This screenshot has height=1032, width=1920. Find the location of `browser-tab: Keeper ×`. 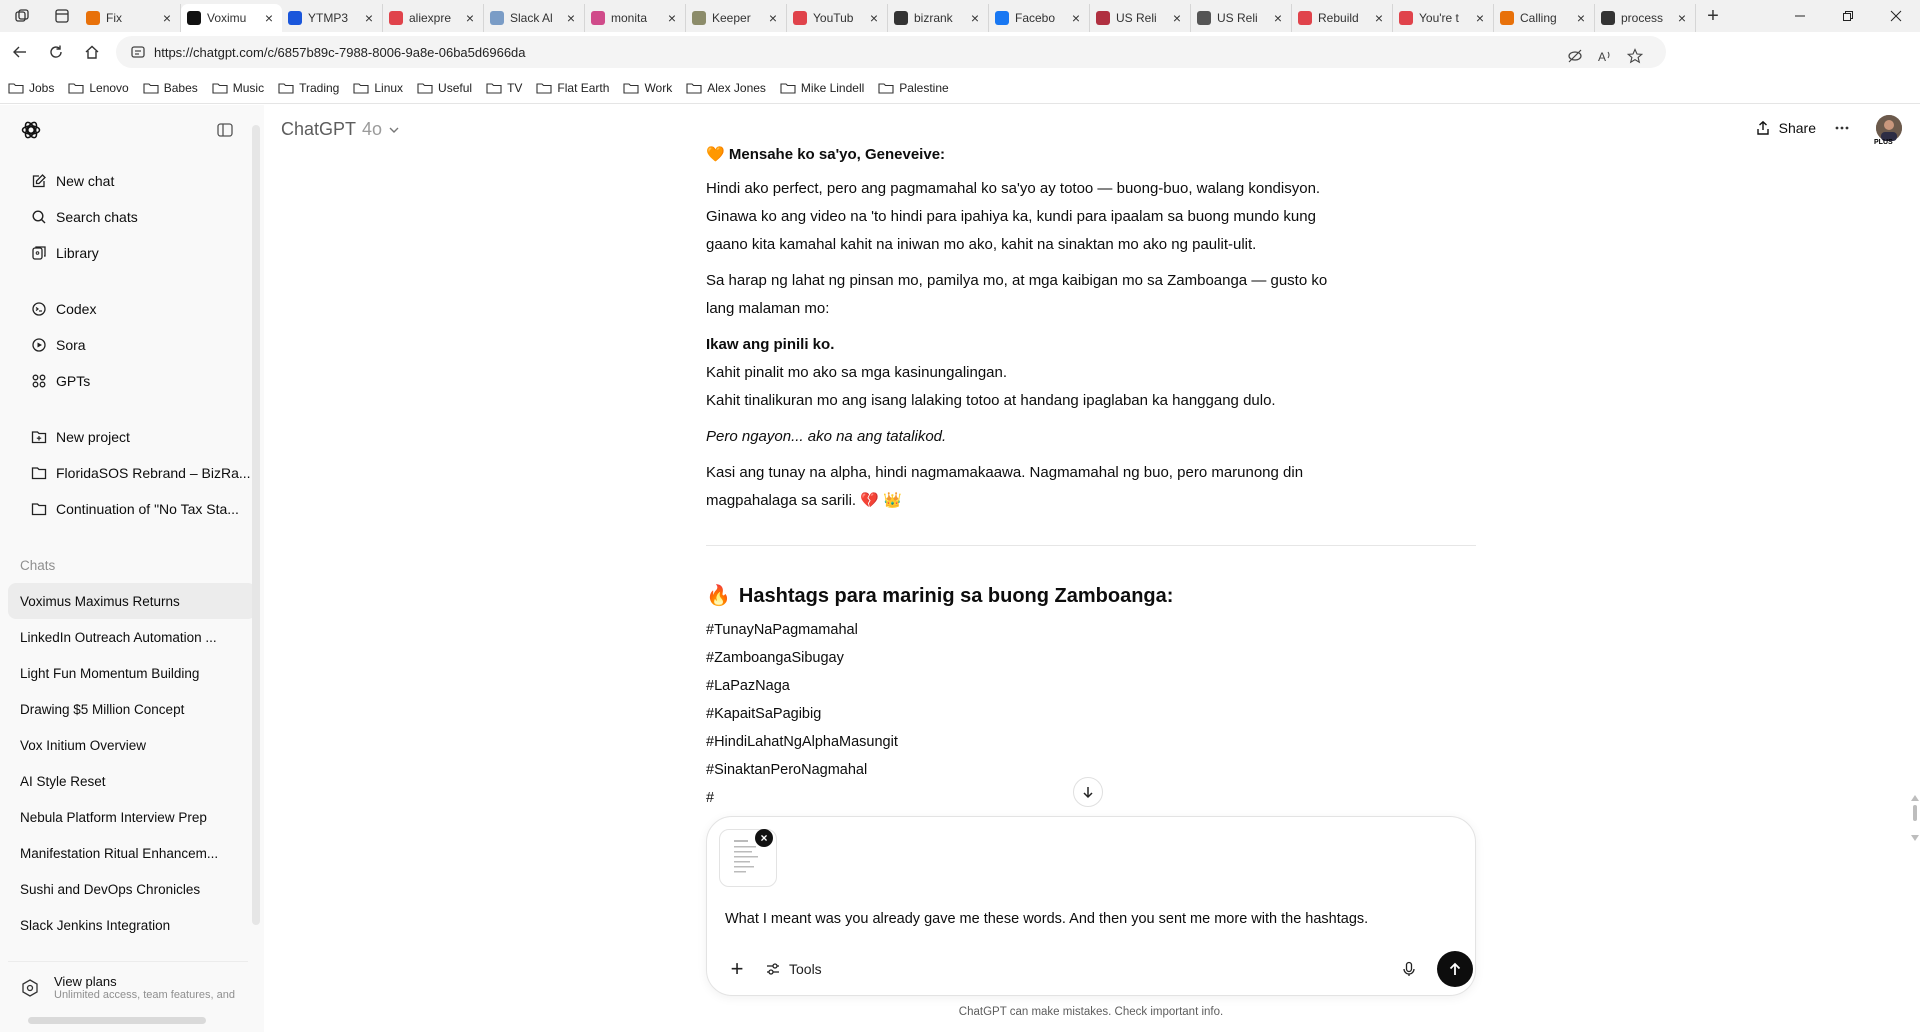

browser-tab: Keeper × is located at coordinates (736, 18).